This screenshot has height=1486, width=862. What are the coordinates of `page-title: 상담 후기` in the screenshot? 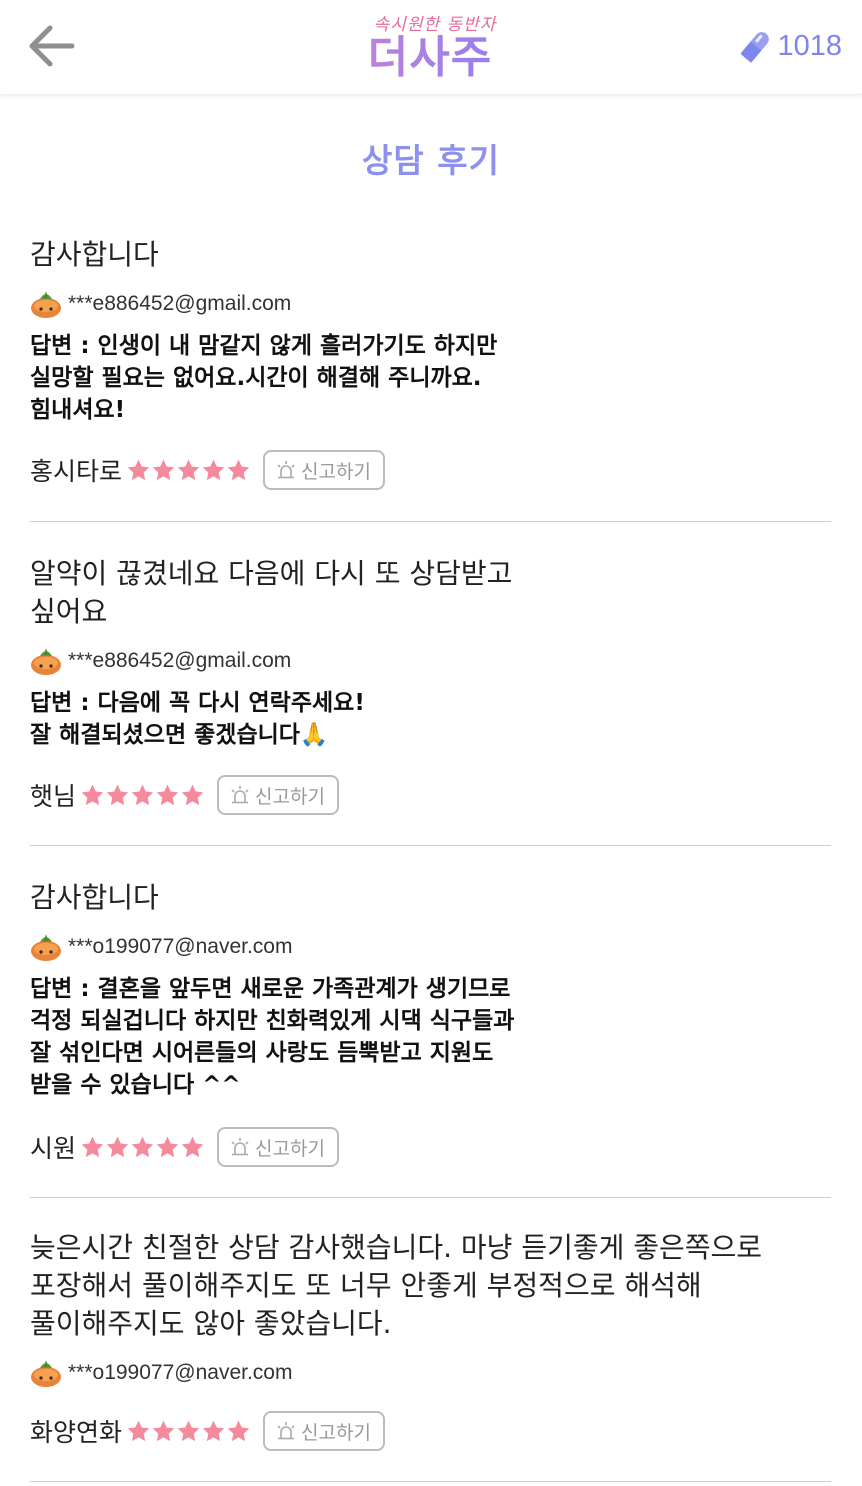 It's located at (431, 160).